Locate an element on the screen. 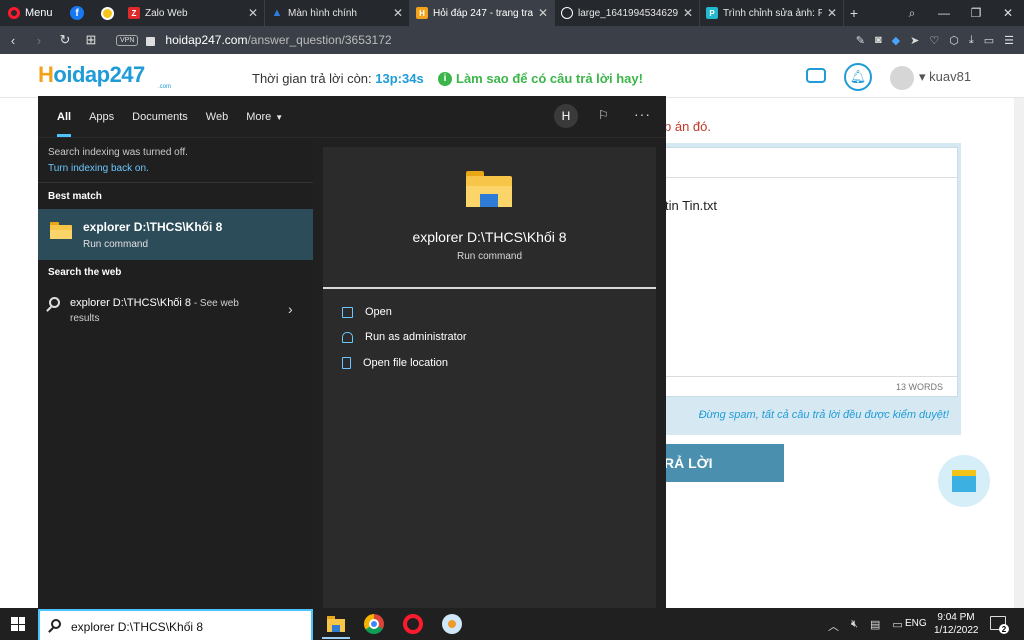 This screenshot has height=640, width=1024. notification-badge: 2 is located at coordinates (1004, 629).